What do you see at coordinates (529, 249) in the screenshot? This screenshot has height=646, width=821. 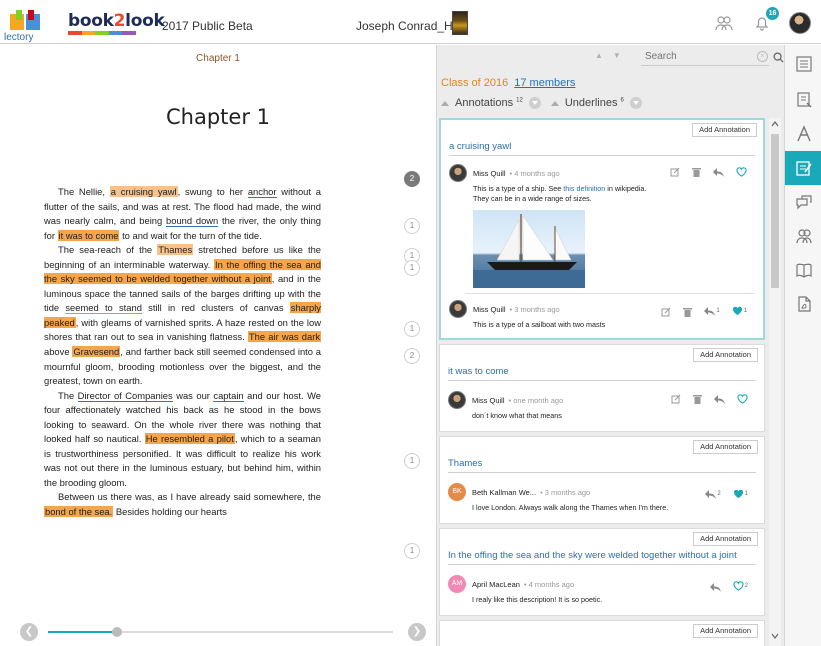 I see `sailboat-image` at bounding box center [529, 249].